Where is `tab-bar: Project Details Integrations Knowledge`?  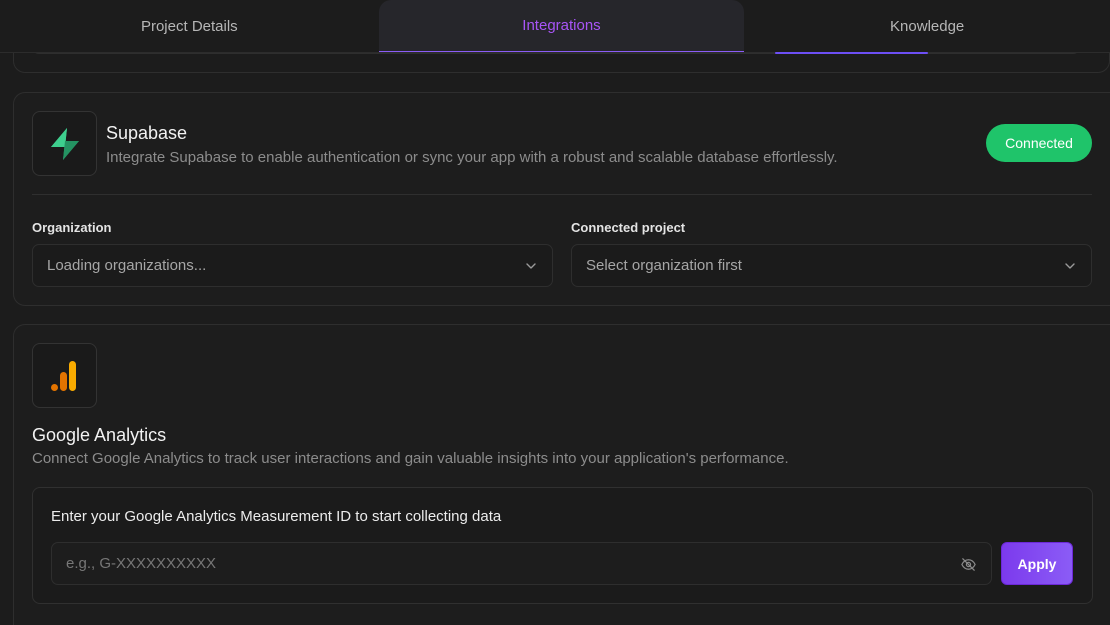 tab-bar: Project Details Integrations Knowledge is located at coordinates (555, 26).